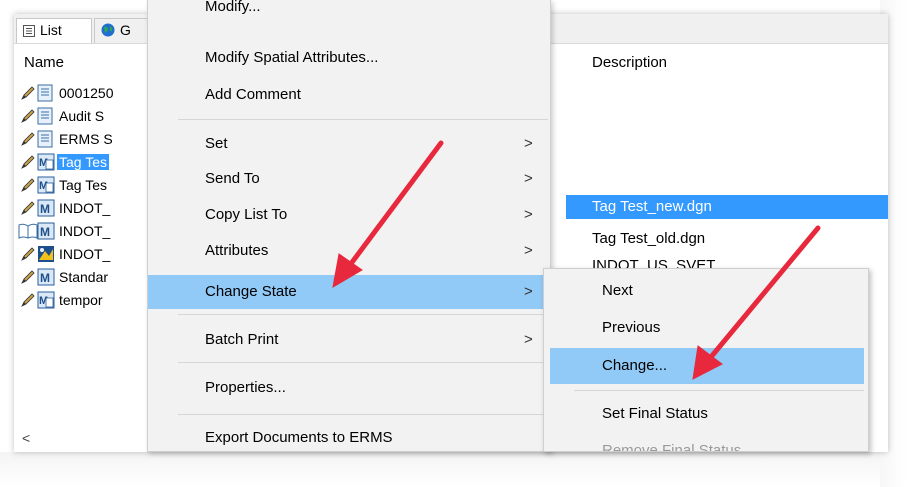 The width and height of the screenshot is (907, 487). Describe the element at coordinates (727, 207) in the screenshot. I see `description-cell-selected: Tag Test_new.dgn` at that location.